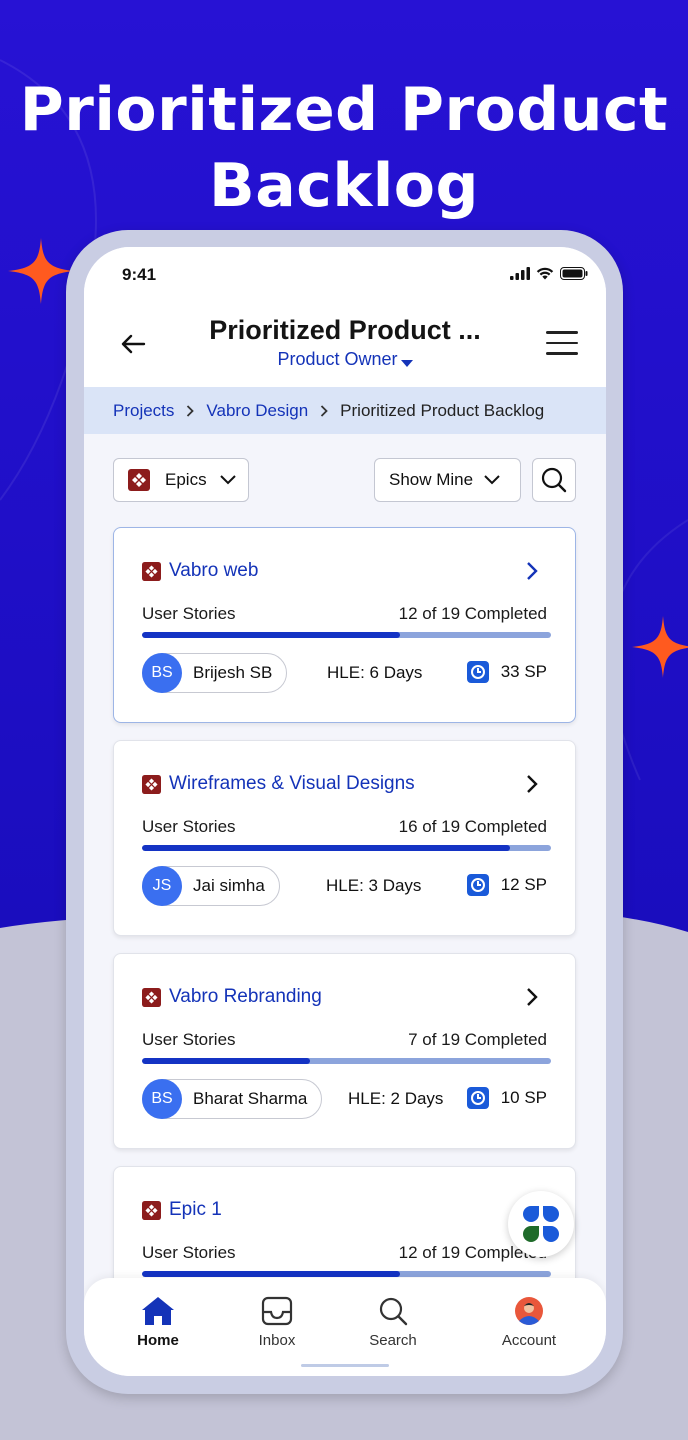  Describe the element at coordinates (162, 886) in the screenshot. I see `avatar: JS` at that location.